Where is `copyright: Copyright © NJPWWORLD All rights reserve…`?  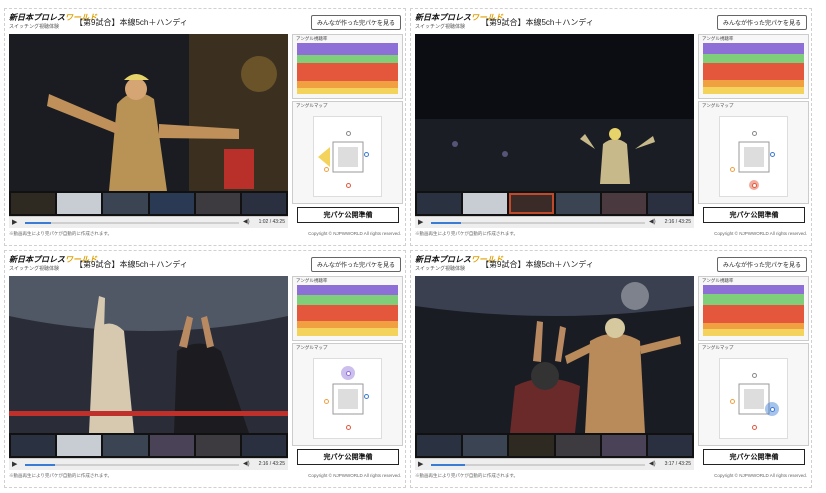 copyright: Copyright © NJPWWORLD All rights reserve… is located at coordinates (354, 233).